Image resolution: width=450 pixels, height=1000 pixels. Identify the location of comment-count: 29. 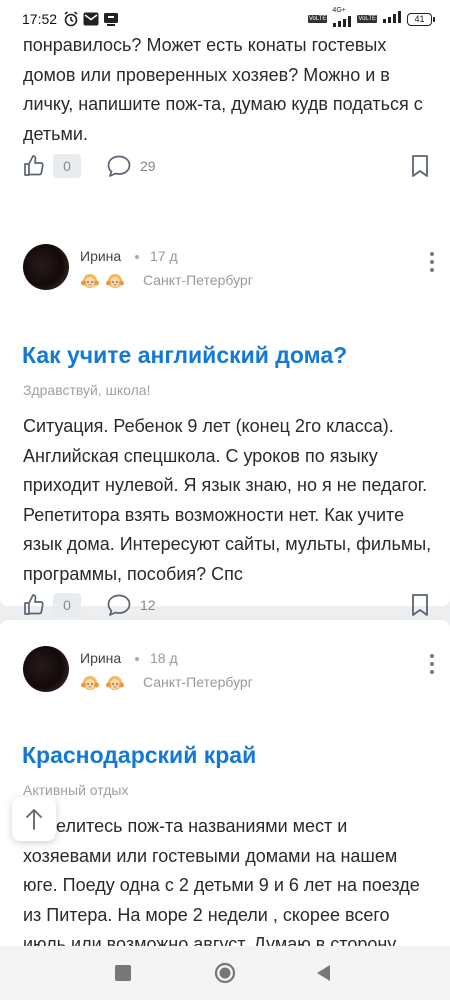
(148, 166).